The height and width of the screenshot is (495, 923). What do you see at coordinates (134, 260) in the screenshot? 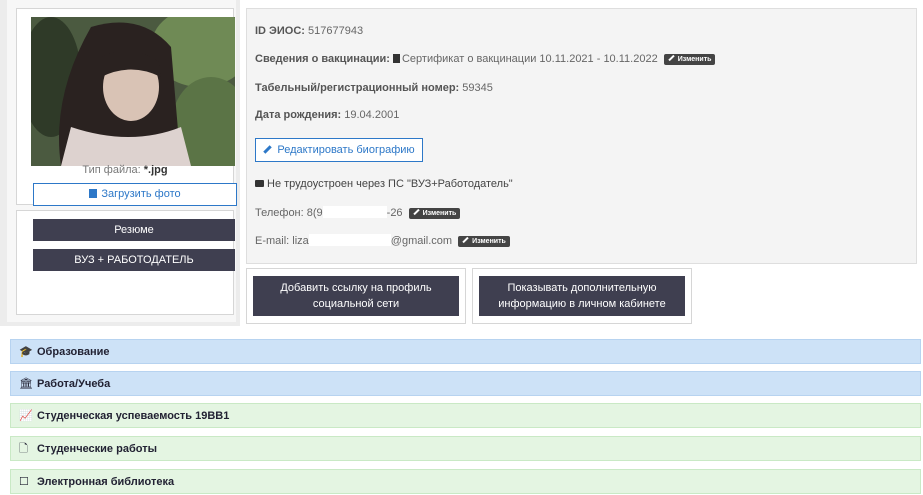
I see `vuz-employer-button: ВУЗ + РАБОТОДАТЕЛЬ` at bounding box center [134, 260].